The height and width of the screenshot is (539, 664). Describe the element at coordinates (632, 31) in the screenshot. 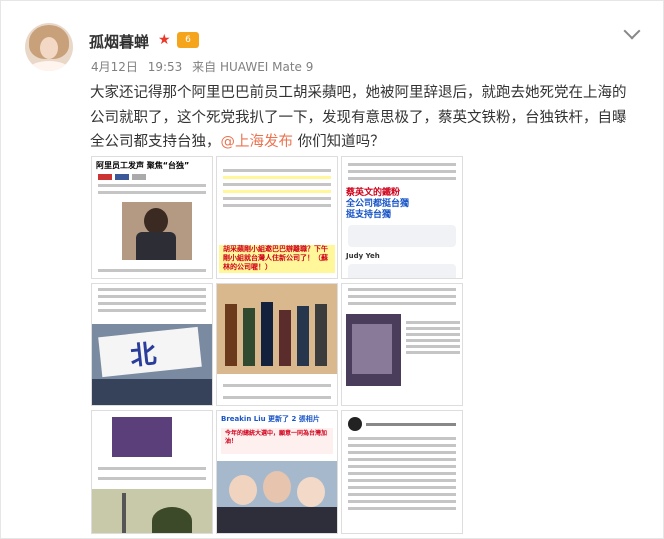

I see `chevron-down-icon` at that location.